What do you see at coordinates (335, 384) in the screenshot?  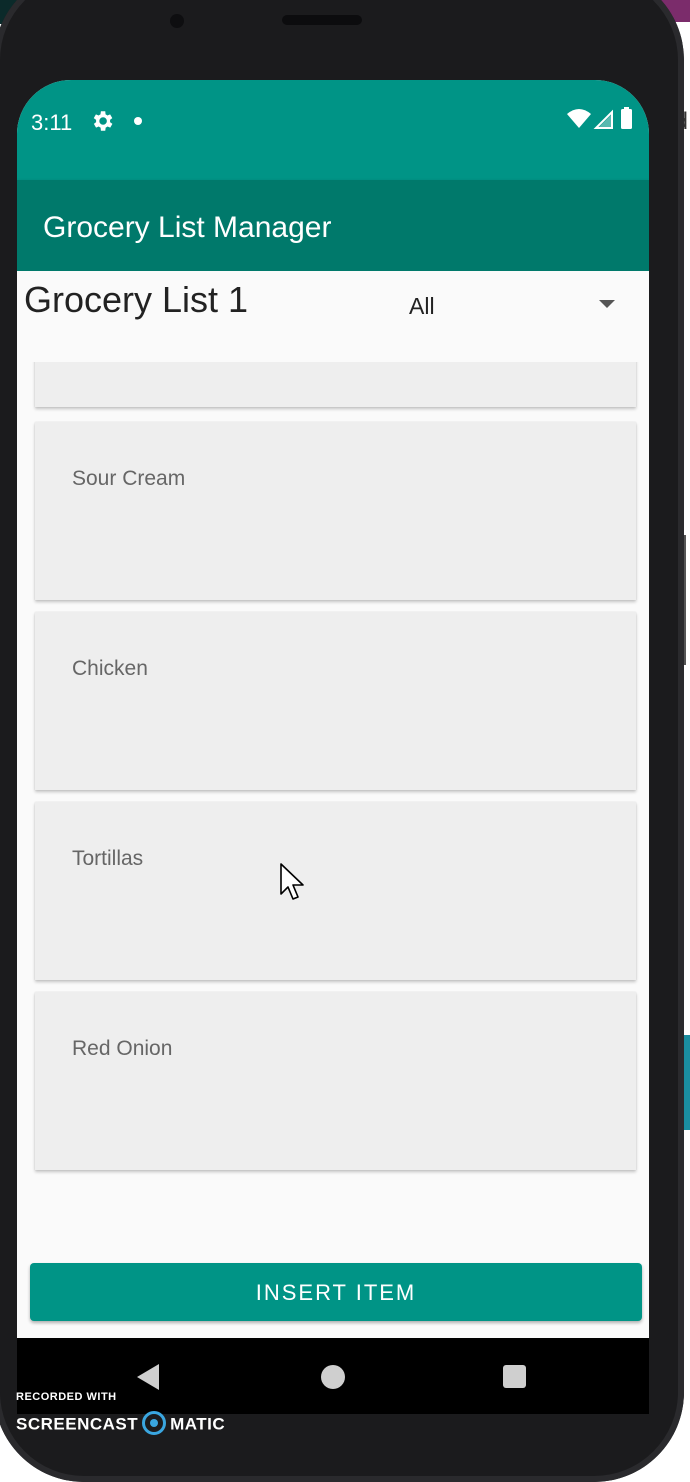 I see `list-item` at bounding box center [335, 384].